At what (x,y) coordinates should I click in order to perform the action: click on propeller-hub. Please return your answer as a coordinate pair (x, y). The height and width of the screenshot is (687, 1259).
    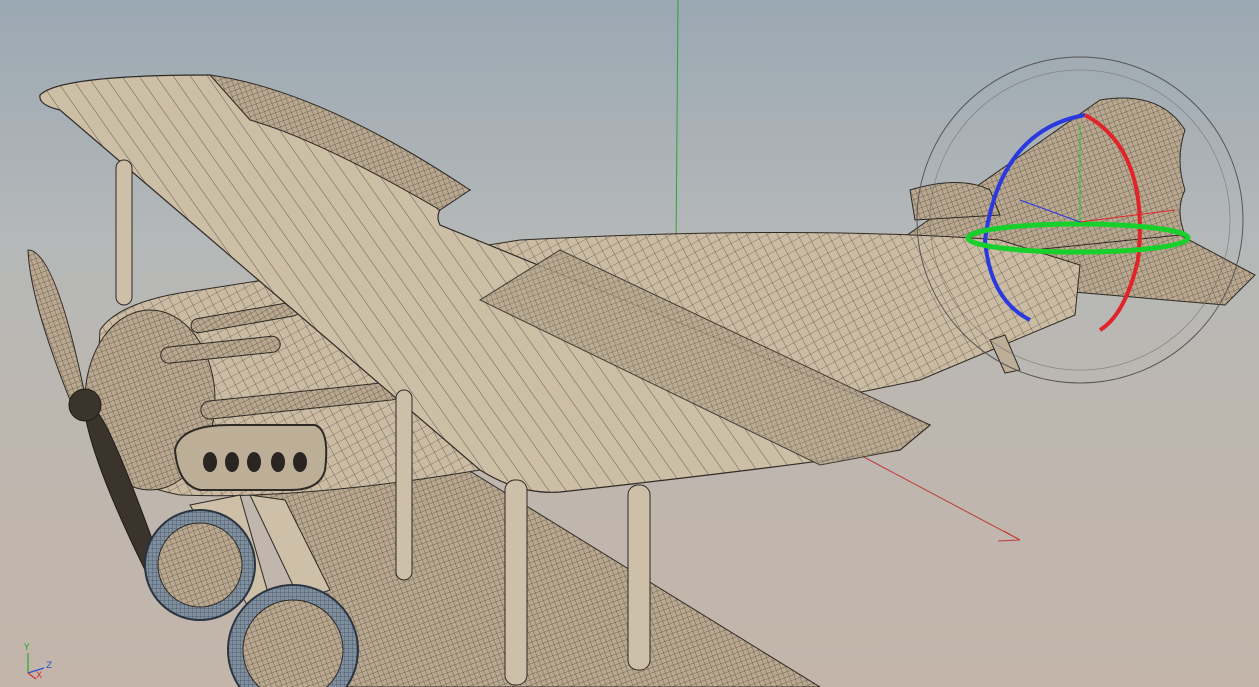
    Looking at the image, I should click on (85, 405).